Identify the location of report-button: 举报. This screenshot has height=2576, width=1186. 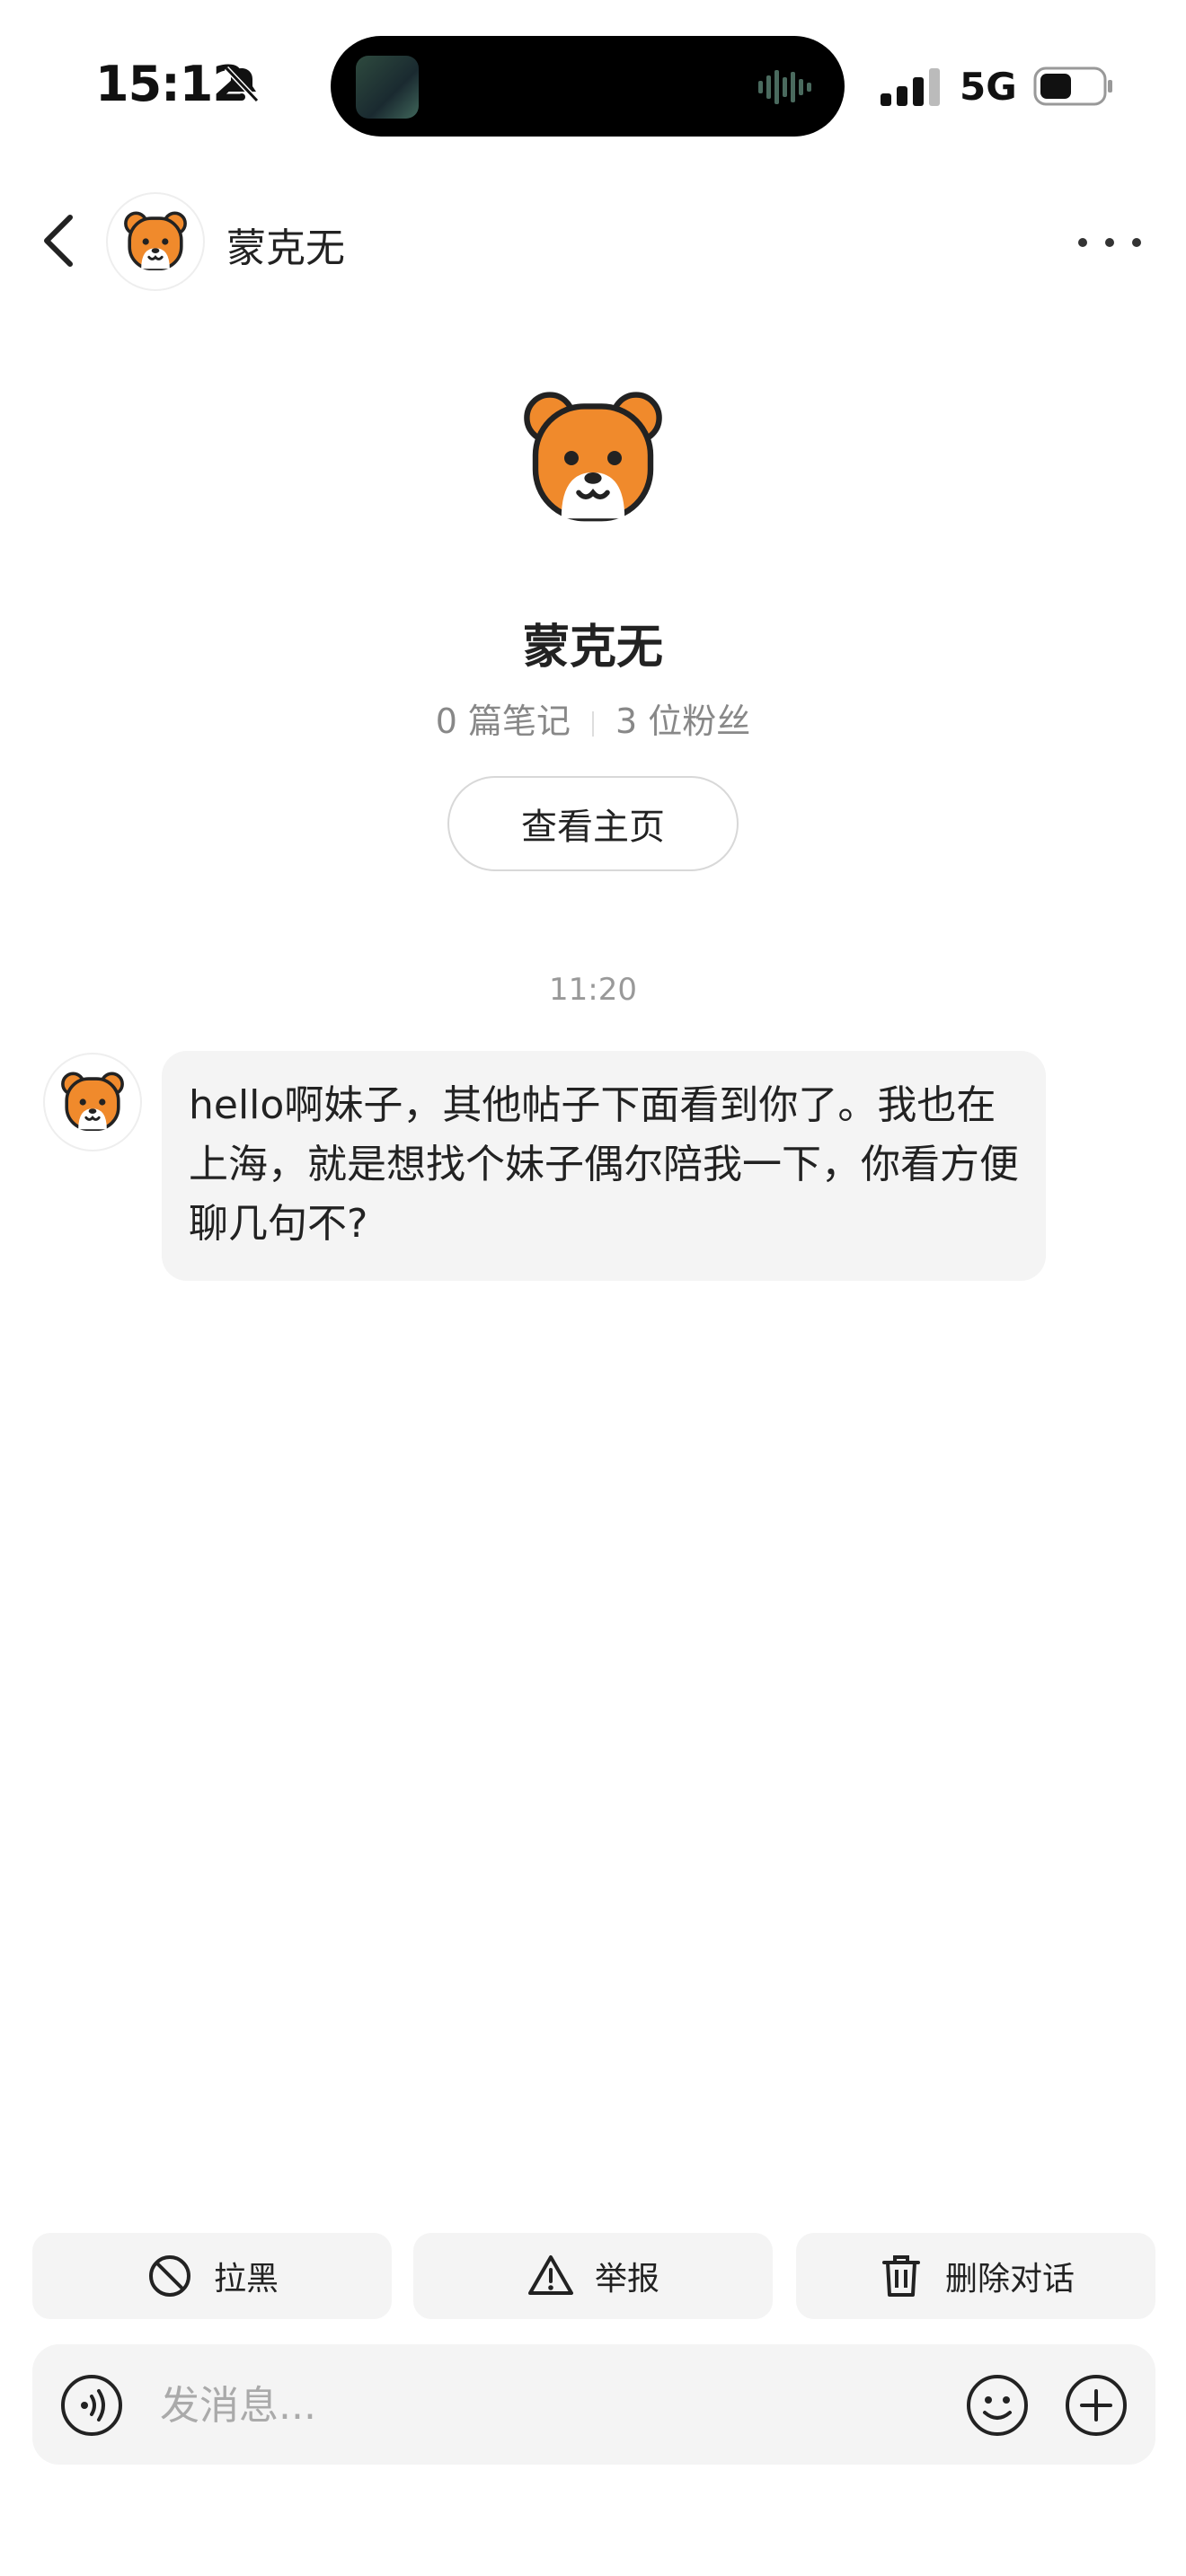
(593, 2276).